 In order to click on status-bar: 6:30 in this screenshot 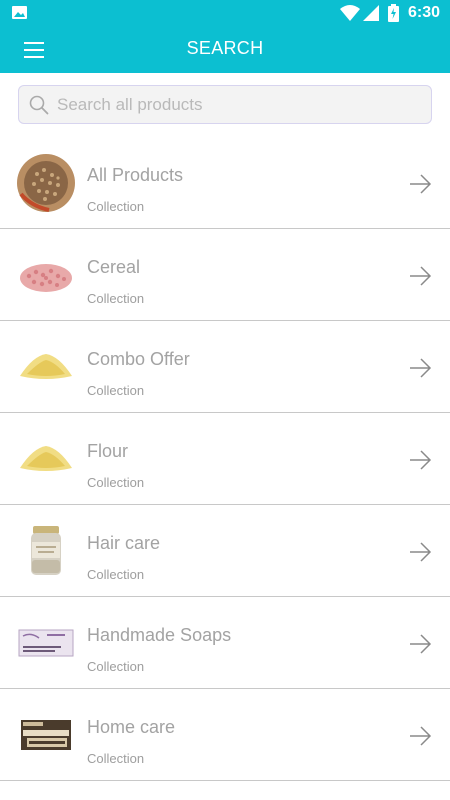, I will do `click(225, 12)`.